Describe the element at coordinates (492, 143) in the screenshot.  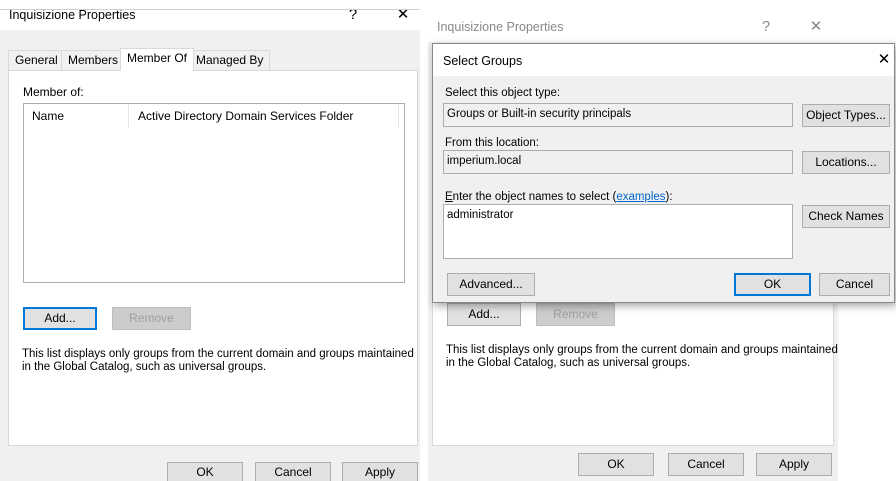
I see `location-label: From this location:` at that location.